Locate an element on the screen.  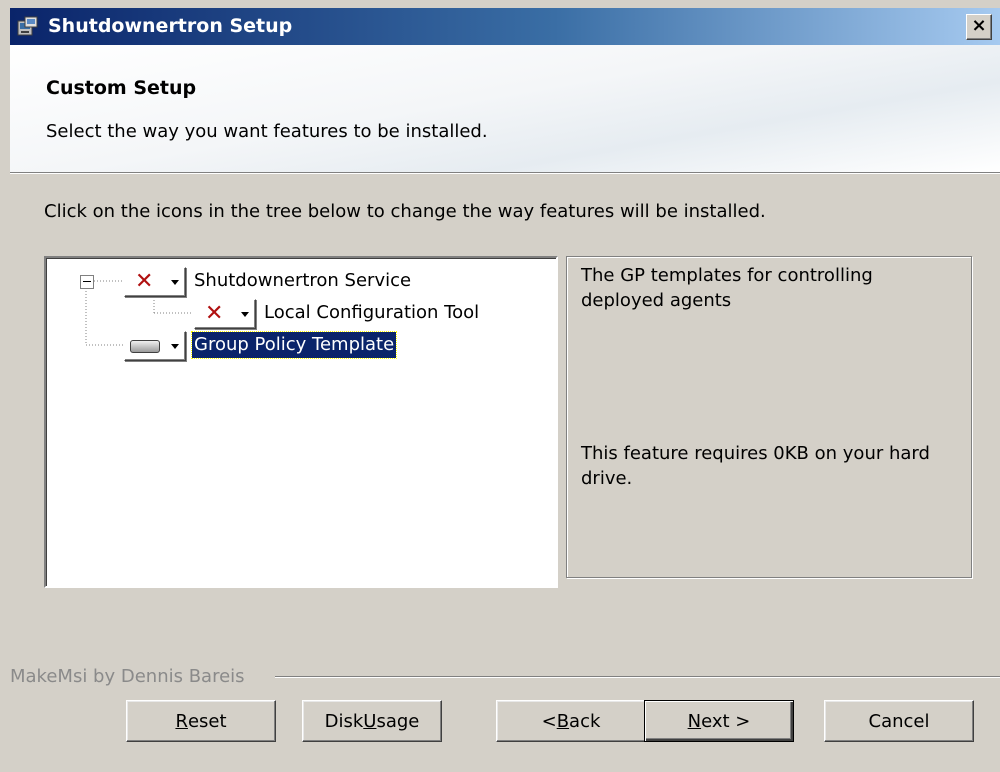
tree-item-group-policy-template: Group Policy Template is located at coordinates (294, 345).